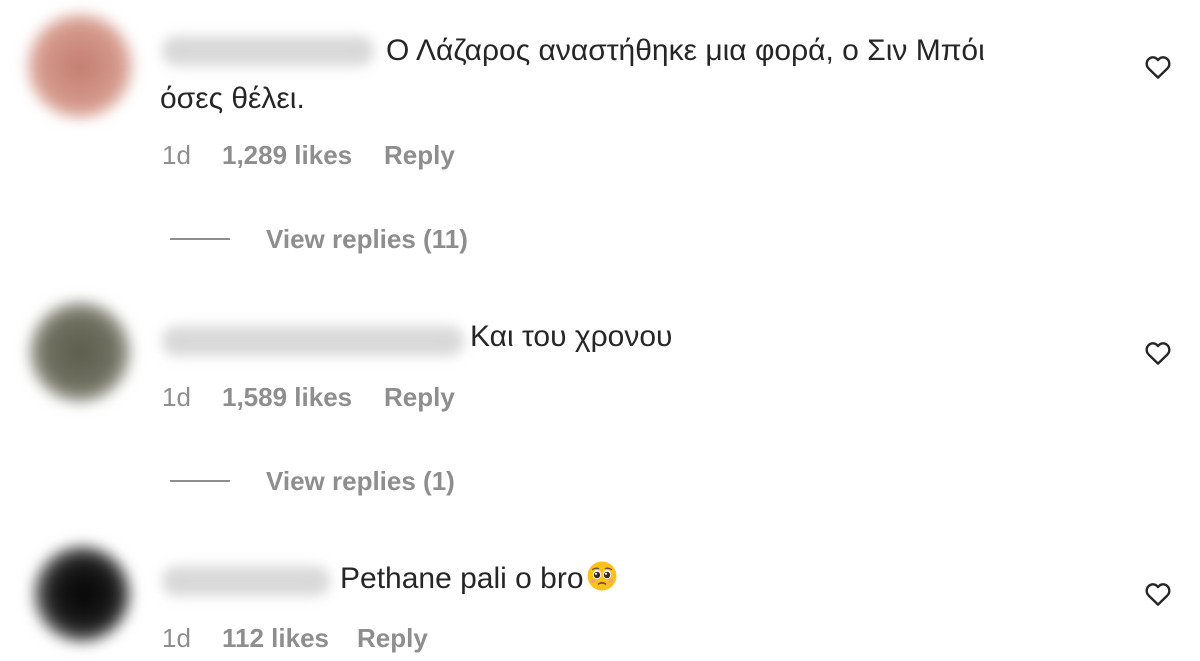  I want to click on likes-count: 1,289 likes, so click(287, 155).